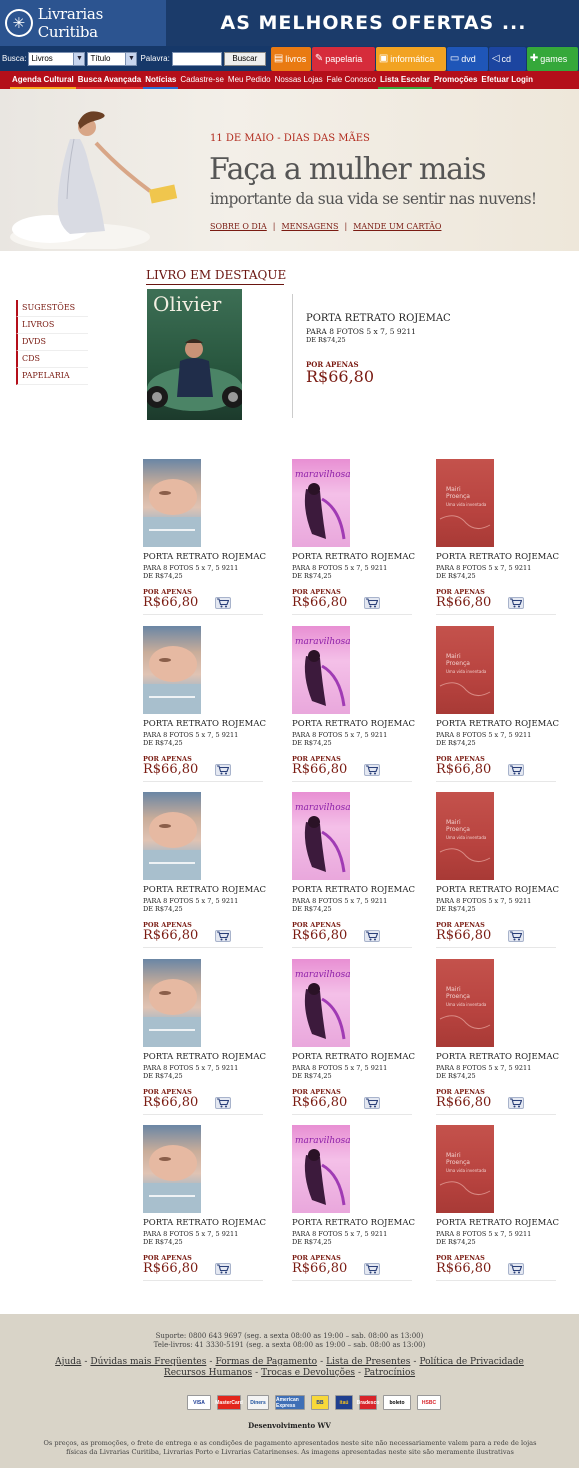 This screenshot has width=579, height=1468. Describe the element at coordinates (202, 80) in the screenshot. I see `nav-cadastre-se: Cadastre-se` at that location.